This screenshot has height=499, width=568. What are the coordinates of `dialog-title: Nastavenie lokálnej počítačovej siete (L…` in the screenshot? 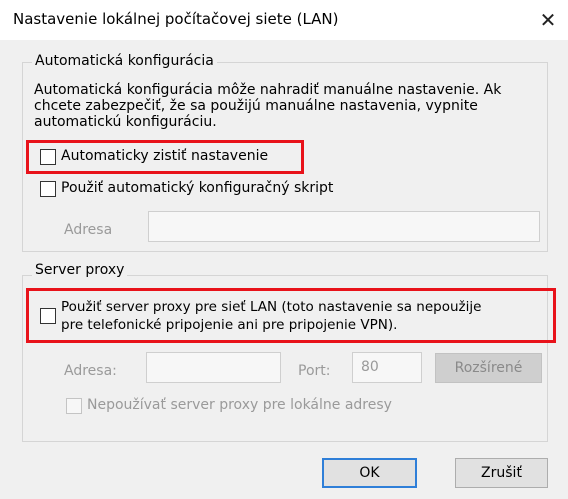 It's located at (176, 19).